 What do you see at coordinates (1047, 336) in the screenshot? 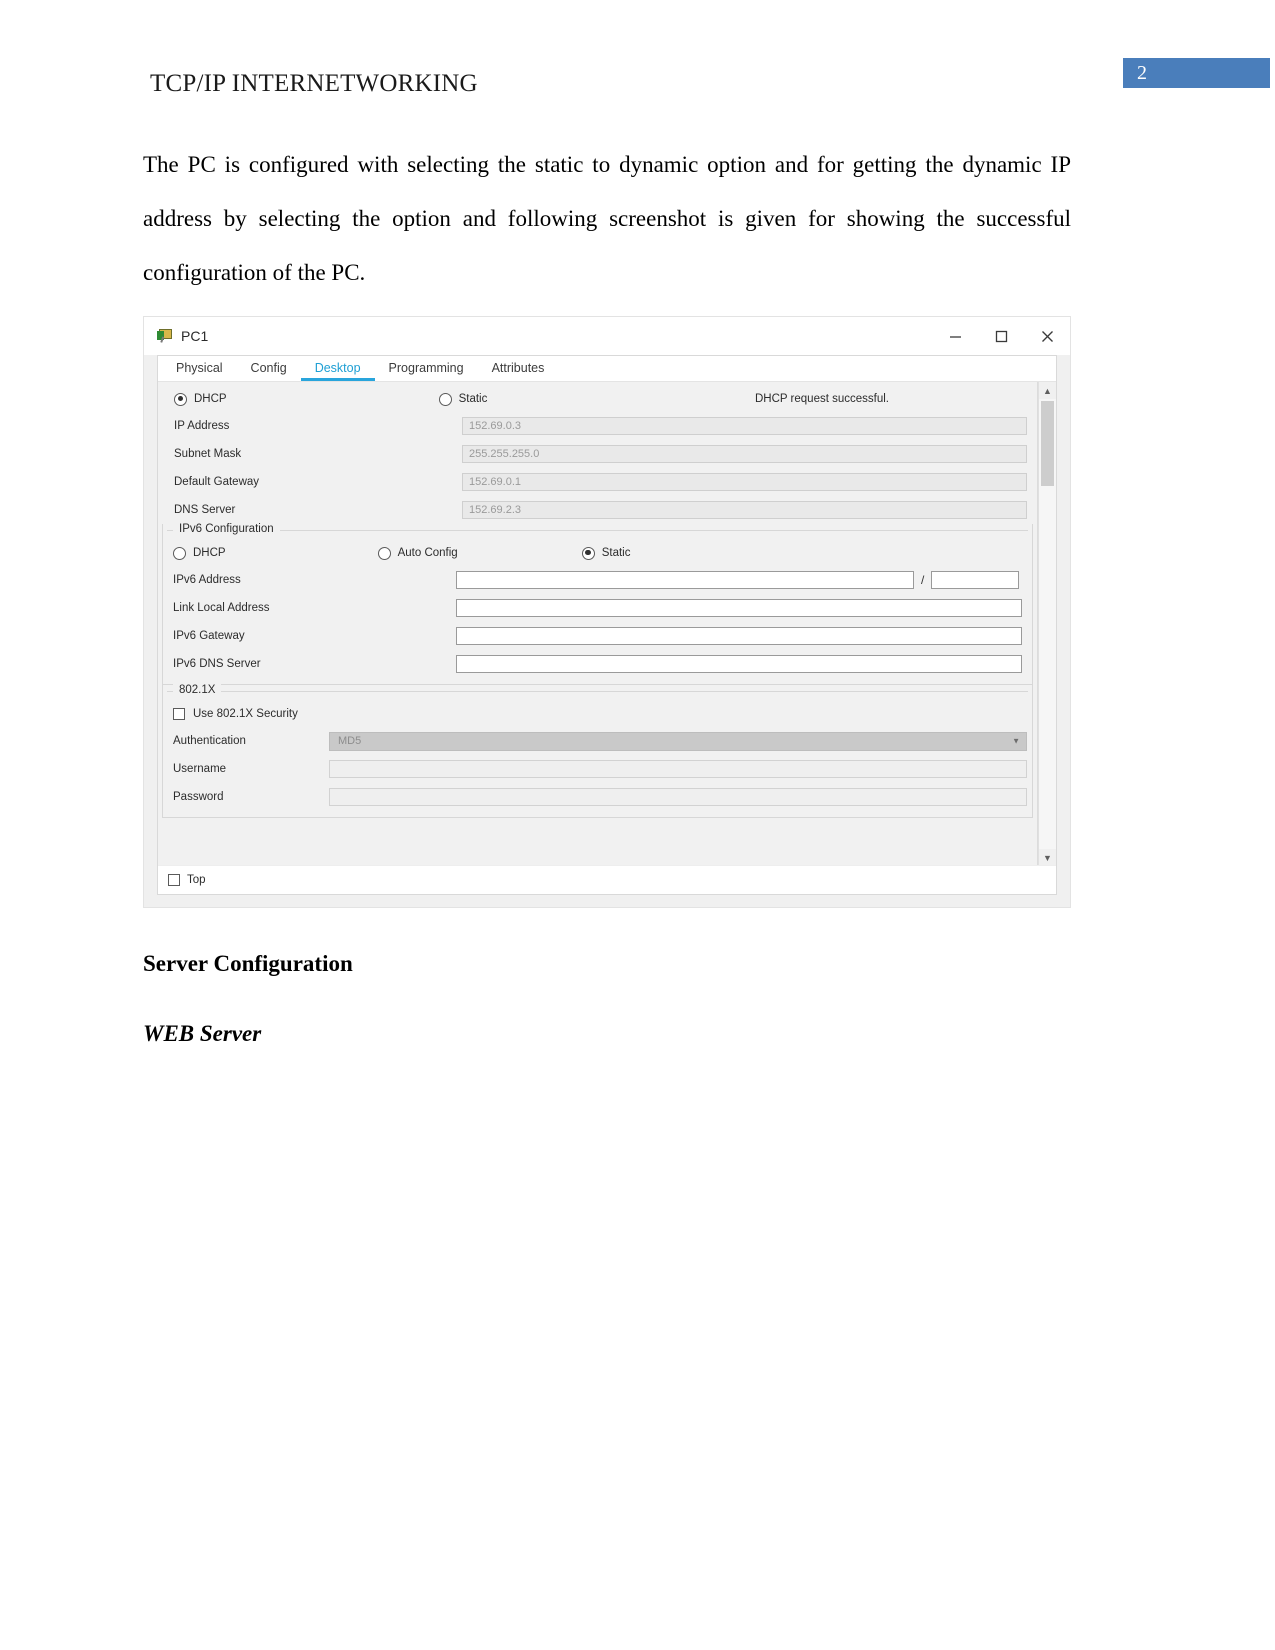
I see `close-icon` at bounding box center [1047, 336].